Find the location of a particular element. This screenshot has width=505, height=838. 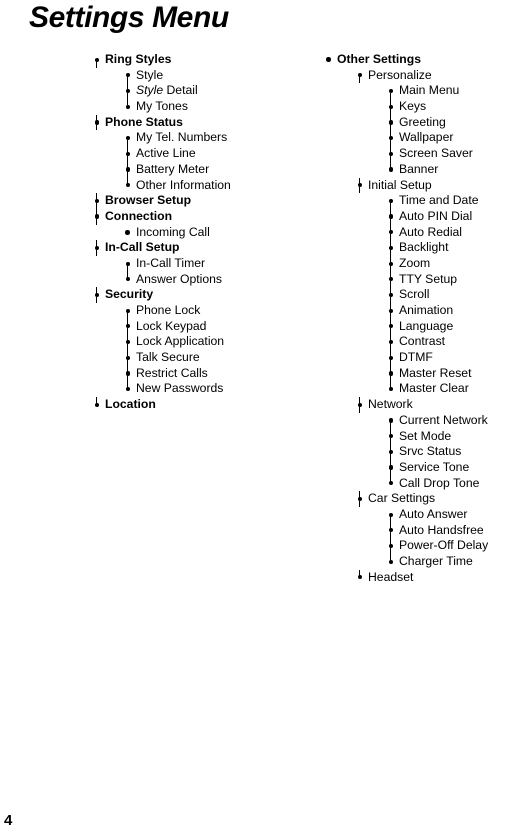

menu-item-level-3: Time and Date is located at coordinates (412, 201).